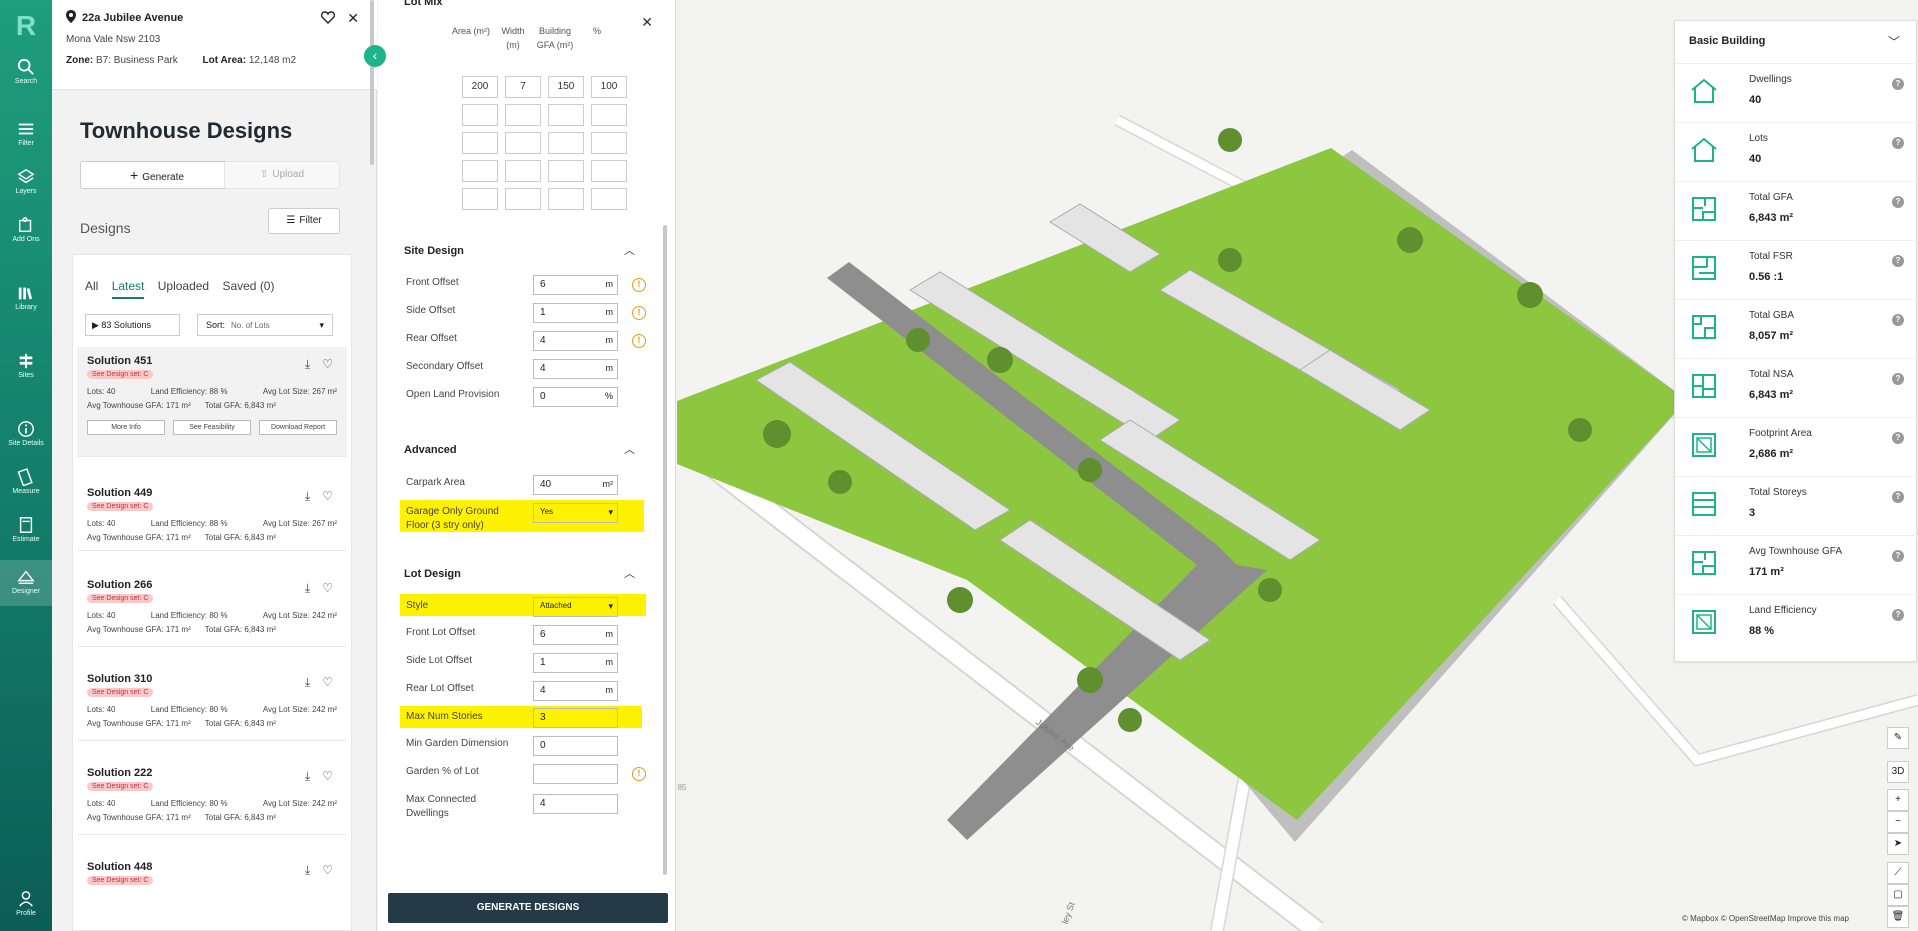 The width and height of the screenshot is (1918, 931). What do you see at coordinates (375, 56) in the screenshot?
I see `collapse-panel-button: ‹` at bounding box center [375, 56].